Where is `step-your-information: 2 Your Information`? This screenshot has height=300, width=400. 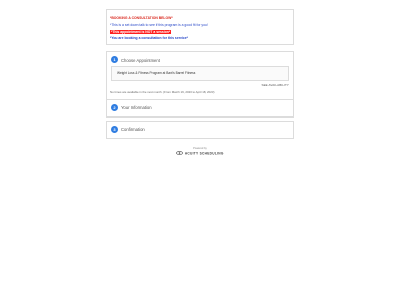
step-your-information: 2 Your Information is located at coordinates (200, 108).